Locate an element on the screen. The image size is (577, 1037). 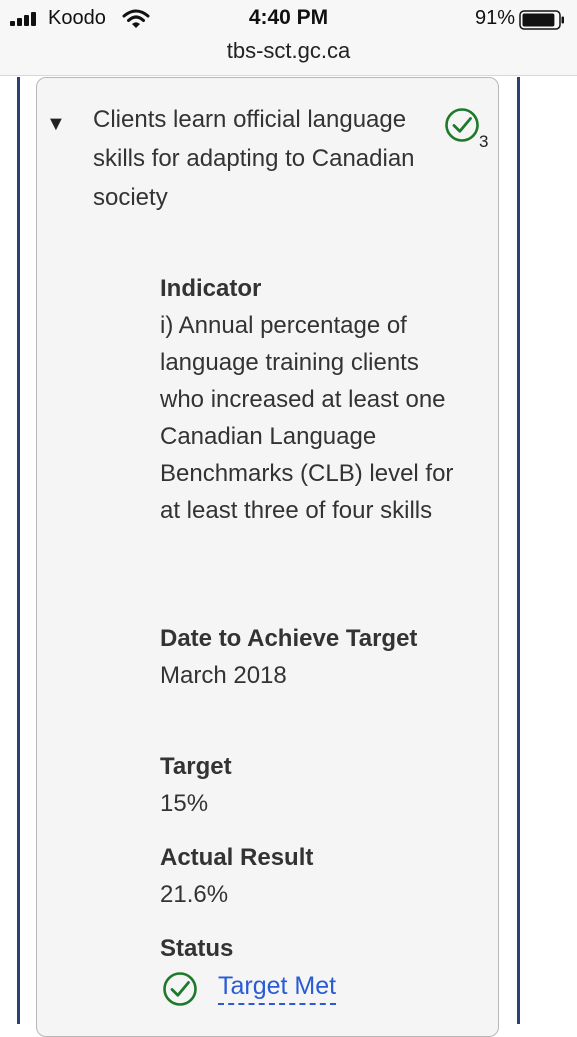
expand-toggle-icon: ▼ is located at coordinates (56, 124).